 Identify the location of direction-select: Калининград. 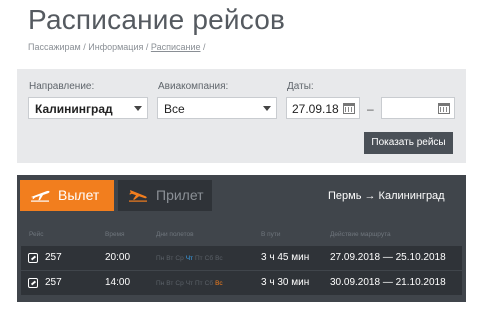
(88, 108).